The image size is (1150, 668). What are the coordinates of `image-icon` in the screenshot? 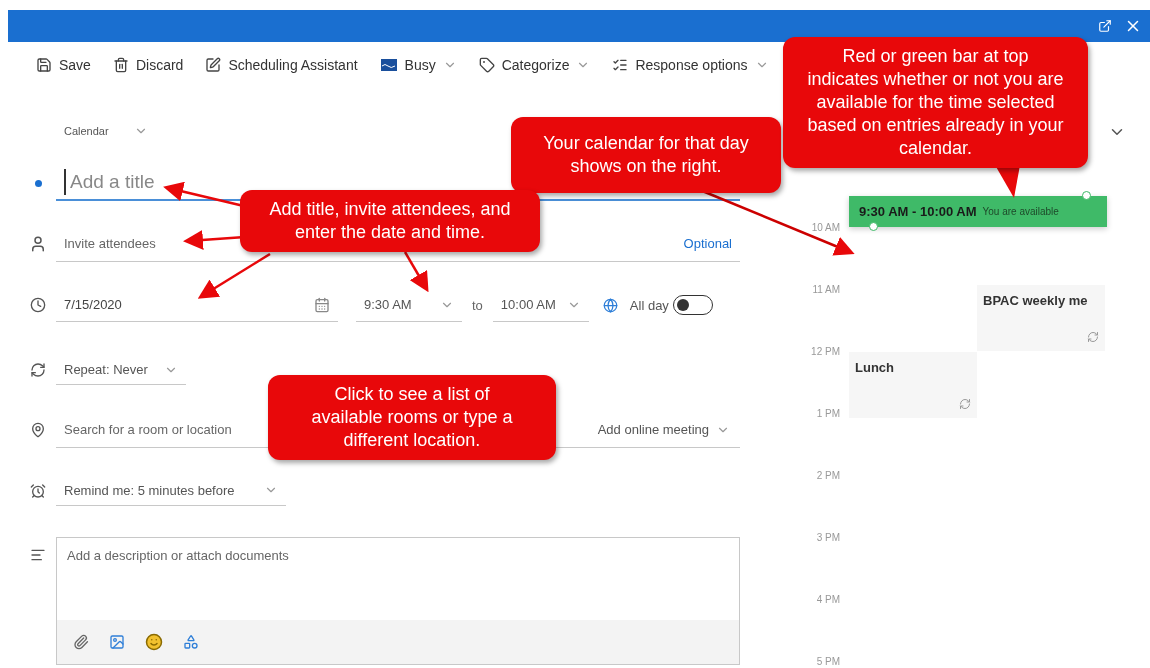 It's located at (117, 642).